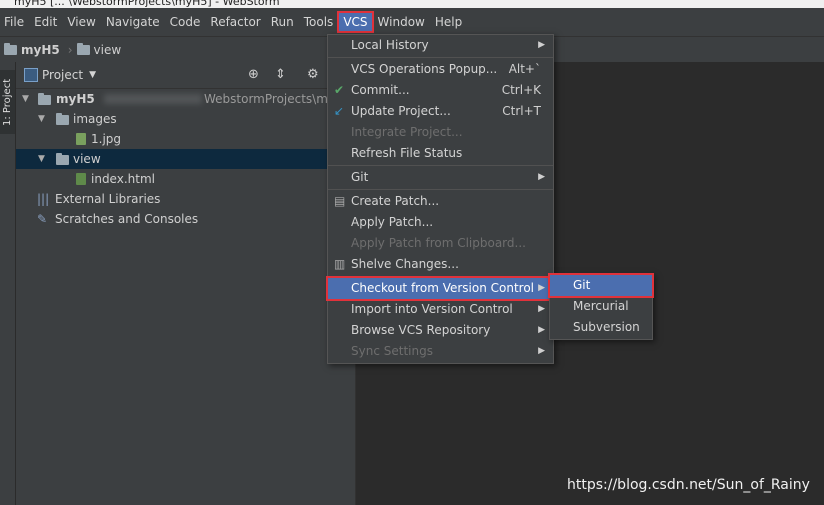 Image resolution: width=824 pixels, height=505 pixels. What do you see at coordinates (280, 74) in the screenshot?
I see `collapse-all-icon: ⇕` at bounding box center [280, 74].